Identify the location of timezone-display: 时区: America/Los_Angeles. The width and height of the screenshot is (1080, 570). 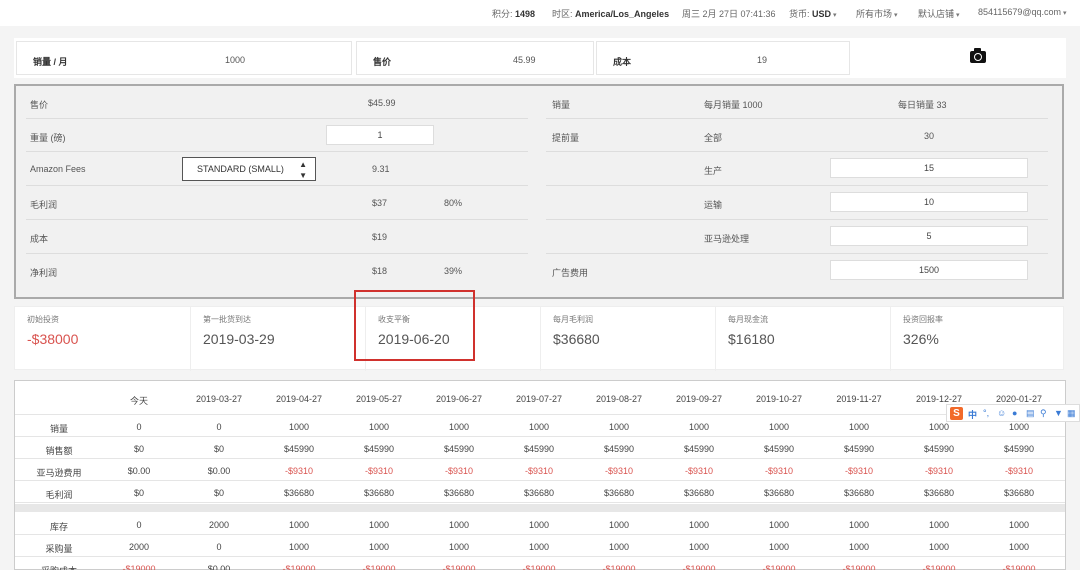
(611, 14).